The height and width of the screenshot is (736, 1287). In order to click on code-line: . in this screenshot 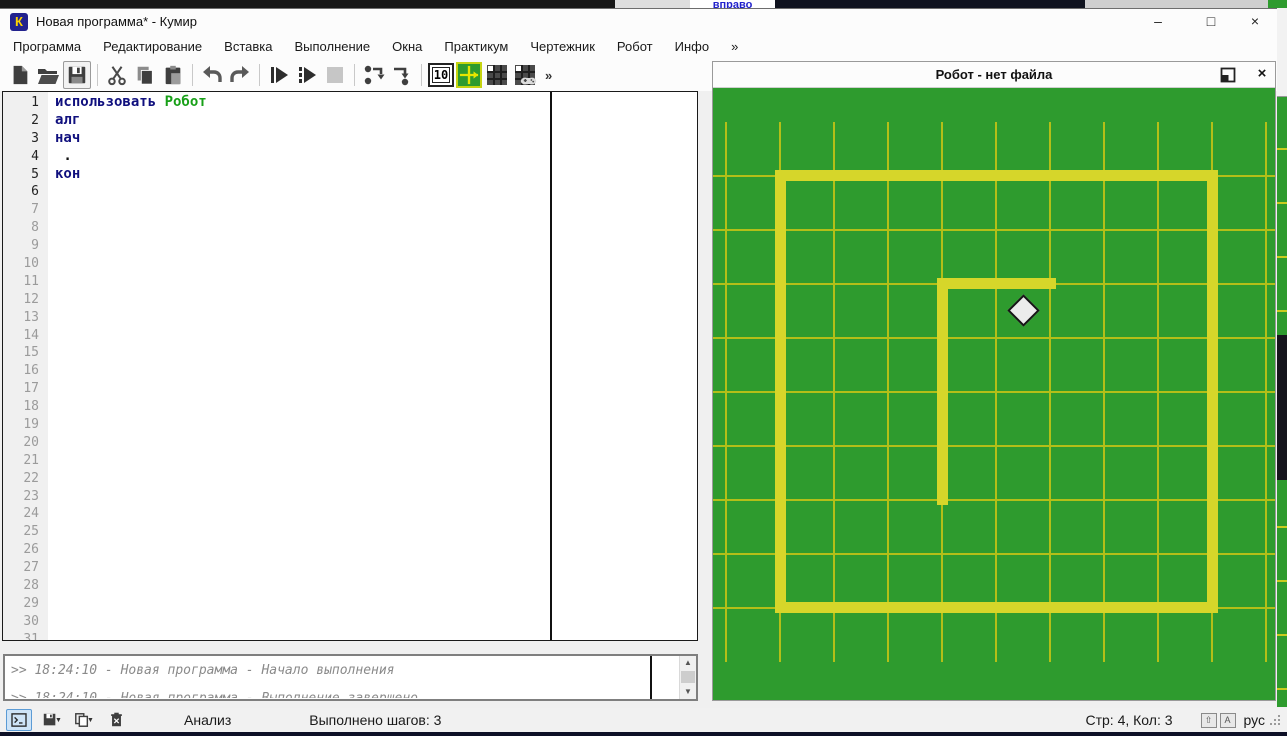, I will do `click(63, 157)`.